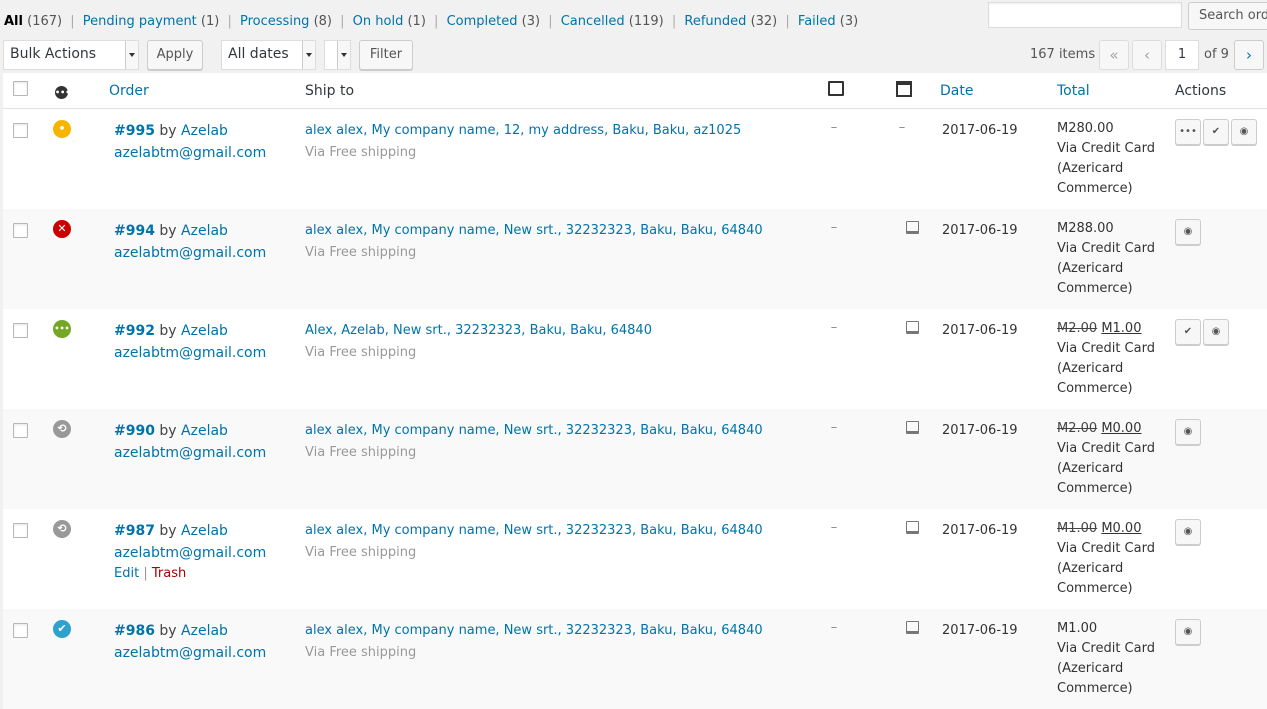  Describe the element at coordinates (1114, 55) in the screenshot. I see `first-page-button: «` at that location.